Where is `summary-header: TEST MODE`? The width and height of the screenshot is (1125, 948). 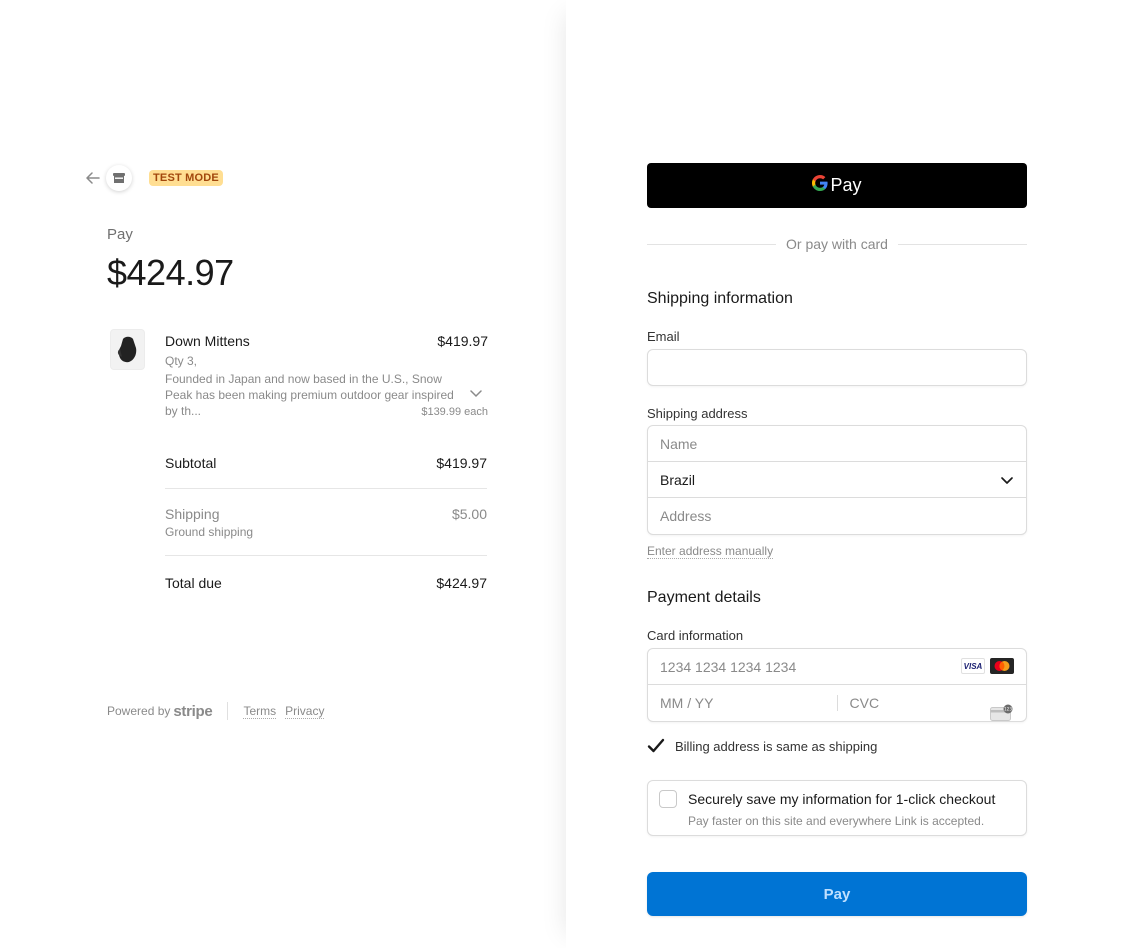 summary-header: TEST MODE is located at coordinates (153, 178).